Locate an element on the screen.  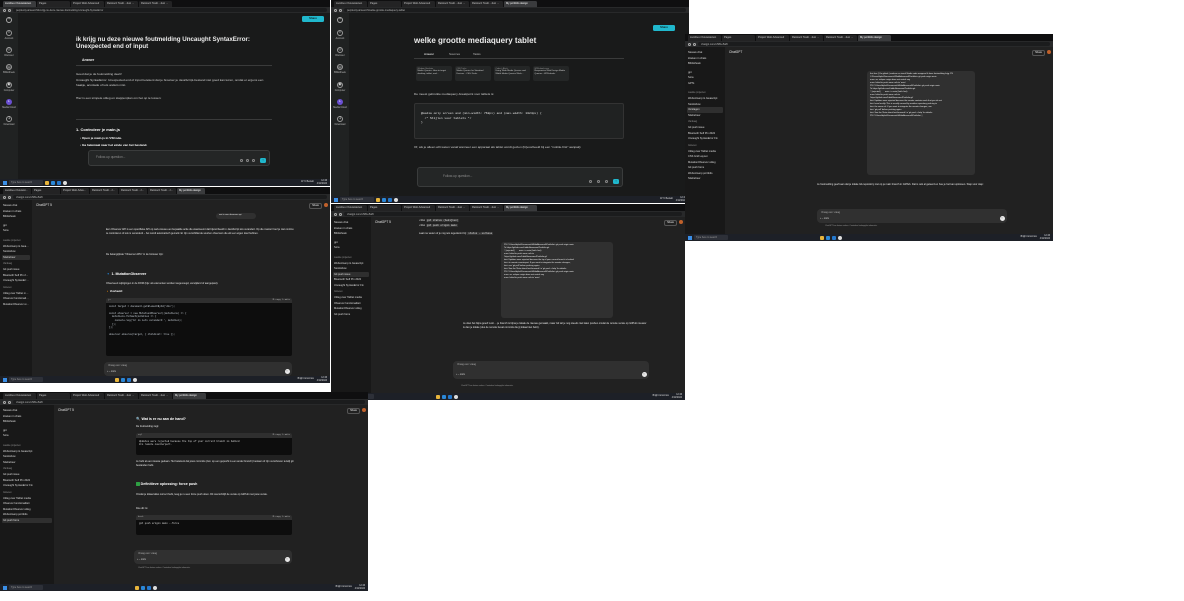
sidebar-home: ⌂ Account is located at coordinates (9, 35).